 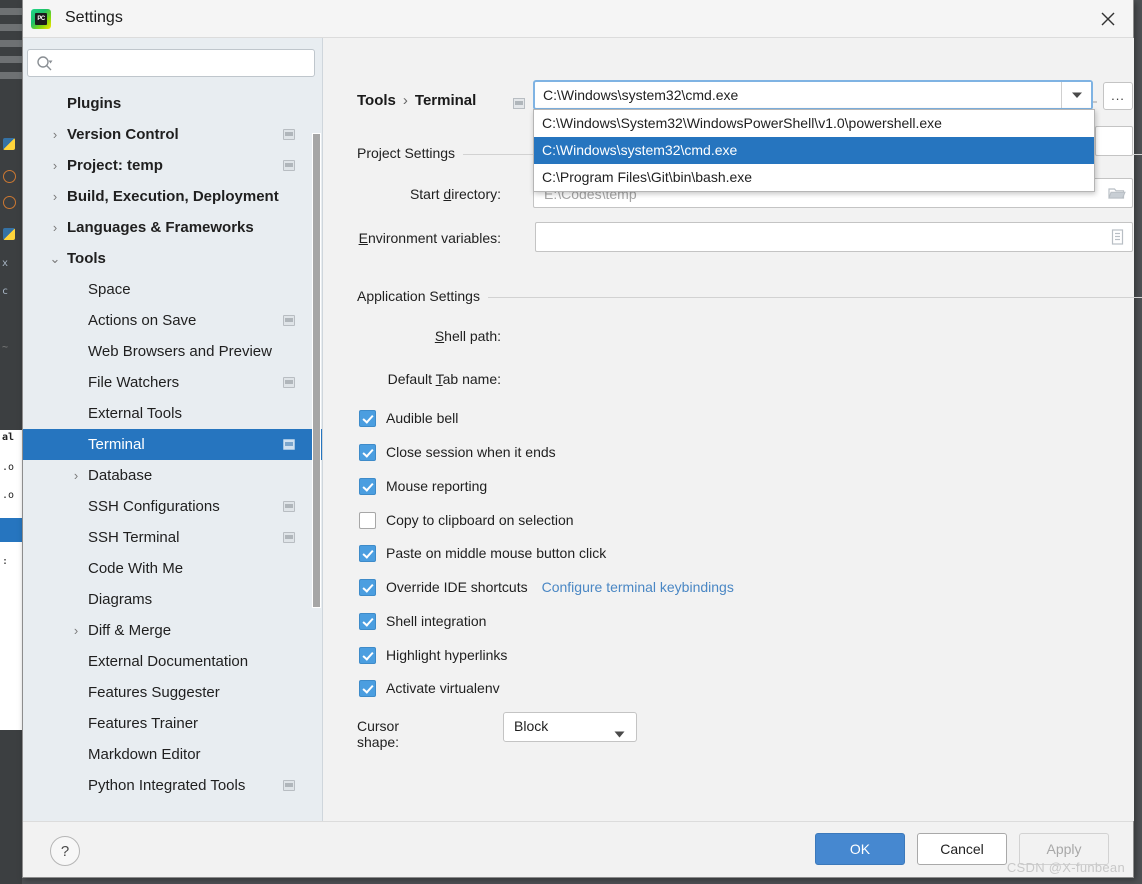 I want to click on sidebar-item-build-execution-deployment: › Build, Execution, Deployment, so click(x=172, y=196).